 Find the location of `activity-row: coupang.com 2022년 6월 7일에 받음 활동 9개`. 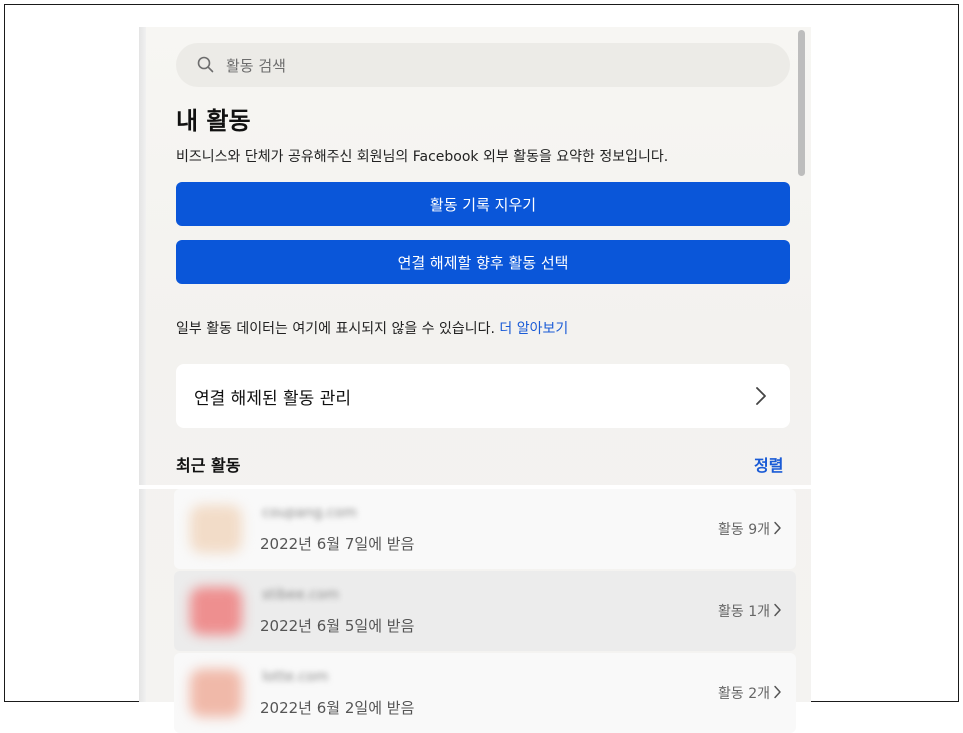

activity-row: coupang.com 2022년 6월 7일에 받음 활동 9개 is located at coordinates (485, 529).